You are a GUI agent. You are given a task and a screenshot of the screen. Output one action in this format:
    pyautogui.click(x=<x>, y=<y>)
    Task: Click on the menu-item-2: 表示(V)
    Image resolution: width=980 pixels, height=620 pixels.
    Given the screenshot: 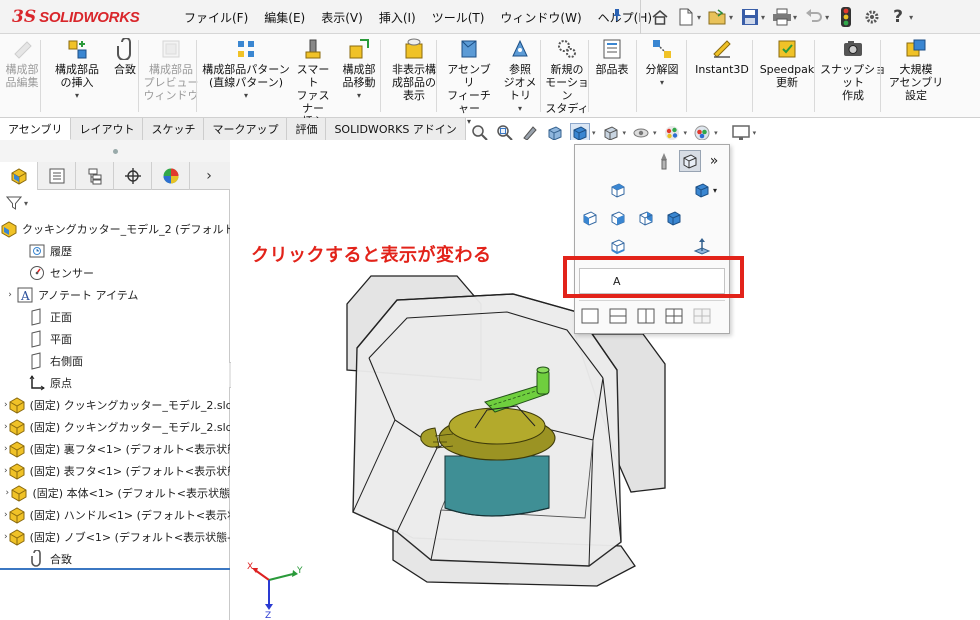 What is the action you would take?
    pyautogui.click(x=342, y=17)
    